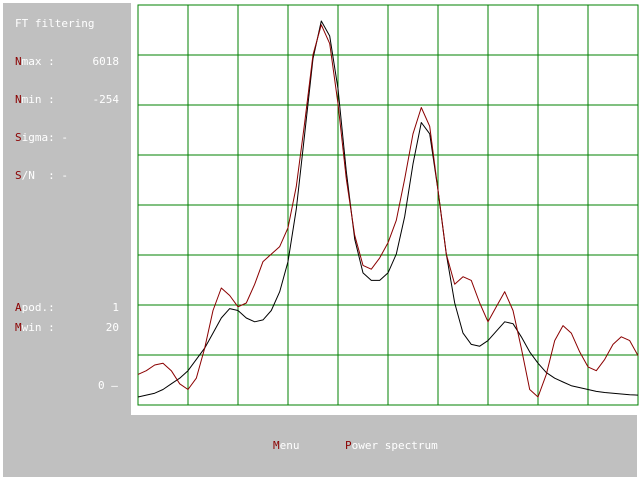 The width and height of the screenshot is (640, 480). I want to click on mwin-label: Mwin :, so click(35, 327).